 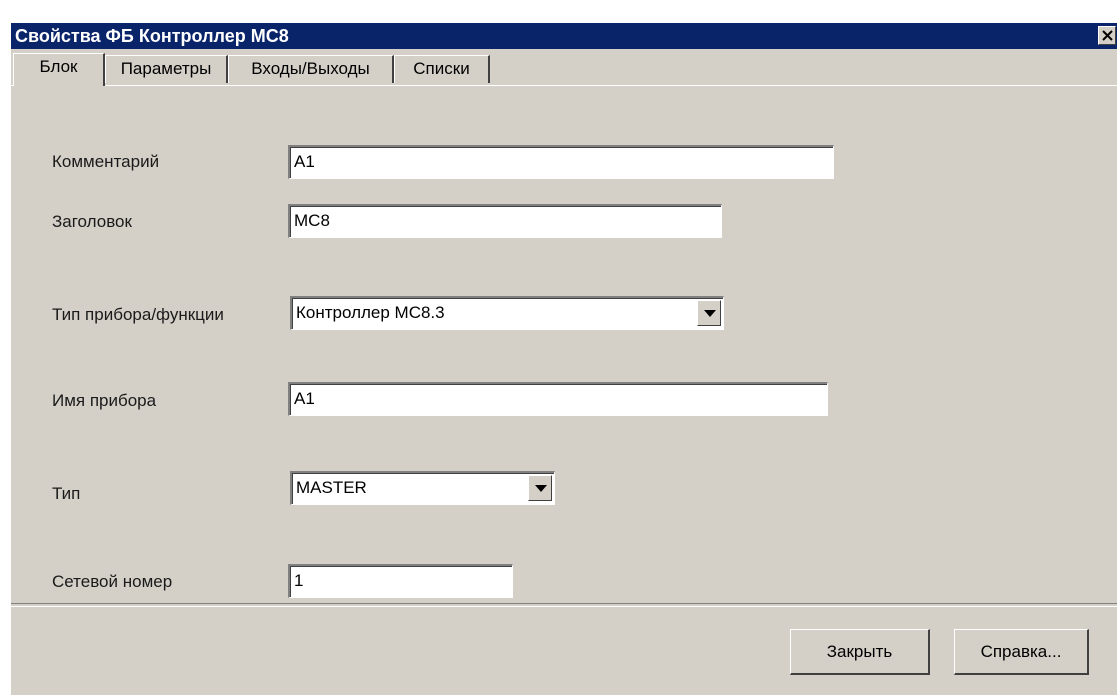 What do you see at coordinates (422, 488) in the screenshot?
I see `type-select: MASTER` at bounding box center [422, 488].